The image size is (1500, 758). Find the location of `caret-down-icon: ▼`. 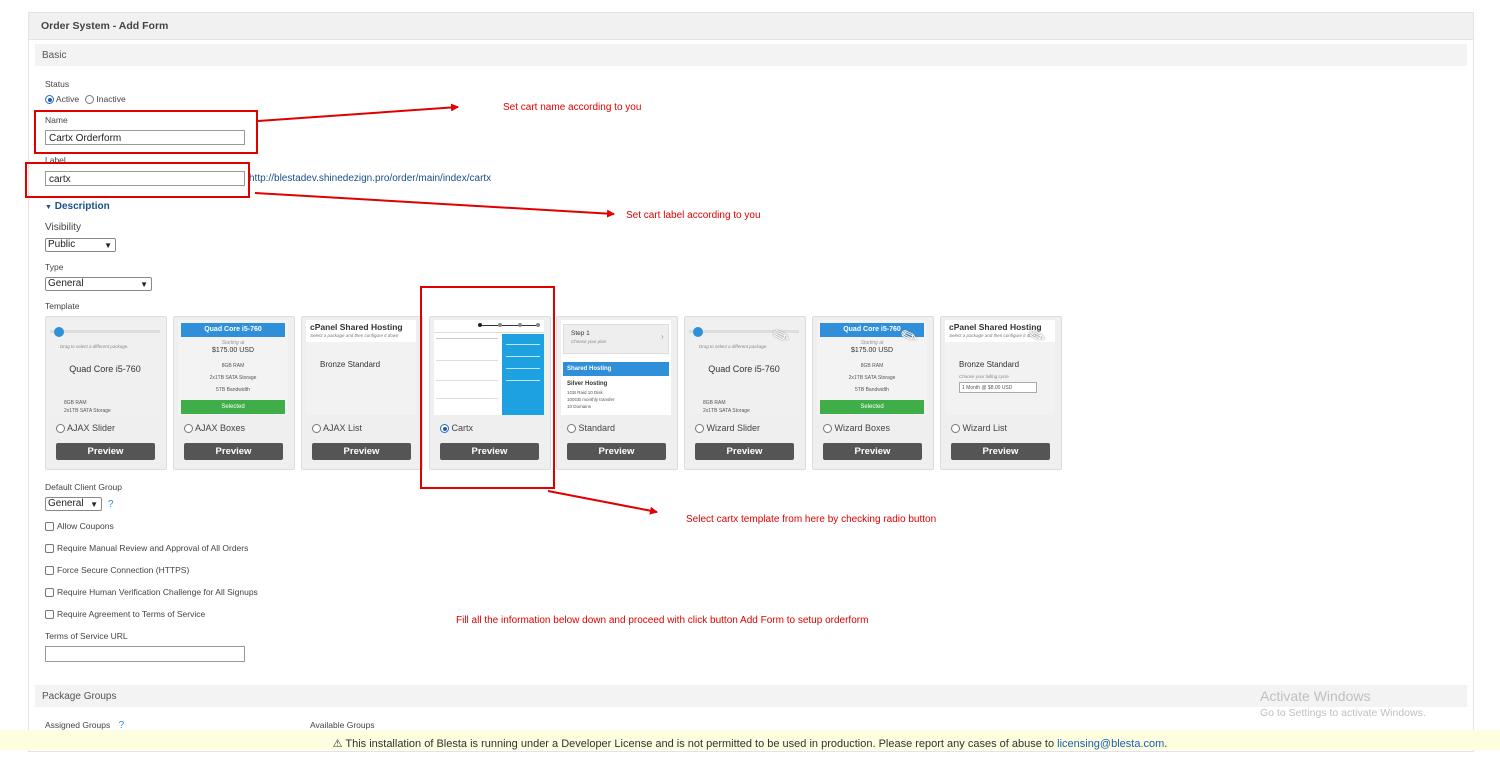

caret-down-icon: ▼ is located at coordinates (48, 207).